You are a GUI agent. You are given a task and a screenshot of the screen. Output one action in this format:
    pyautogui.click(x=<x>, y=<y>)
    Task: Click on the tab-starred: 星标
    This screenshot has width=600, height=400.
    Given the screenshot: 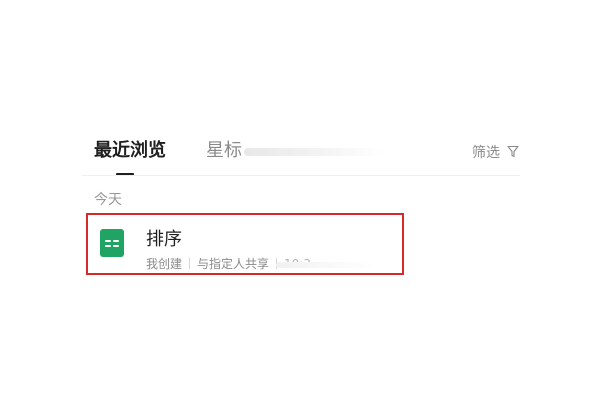 What is the action you would take?
    pyautogui.click(x=224, y=151)
    